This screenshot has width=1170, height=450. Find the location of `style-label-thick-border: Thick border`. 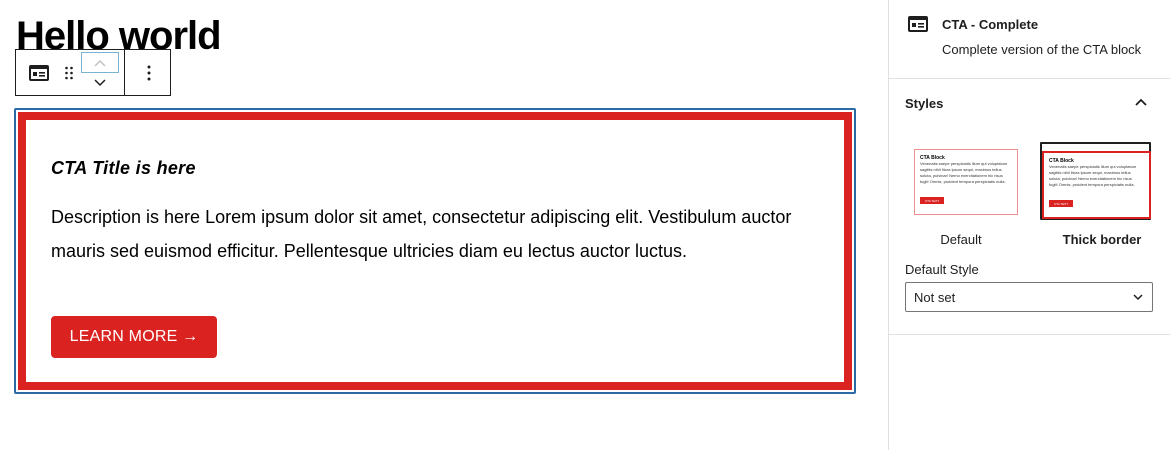

style-label-thick-border: Thick border is located at coordinates (1102, 239).